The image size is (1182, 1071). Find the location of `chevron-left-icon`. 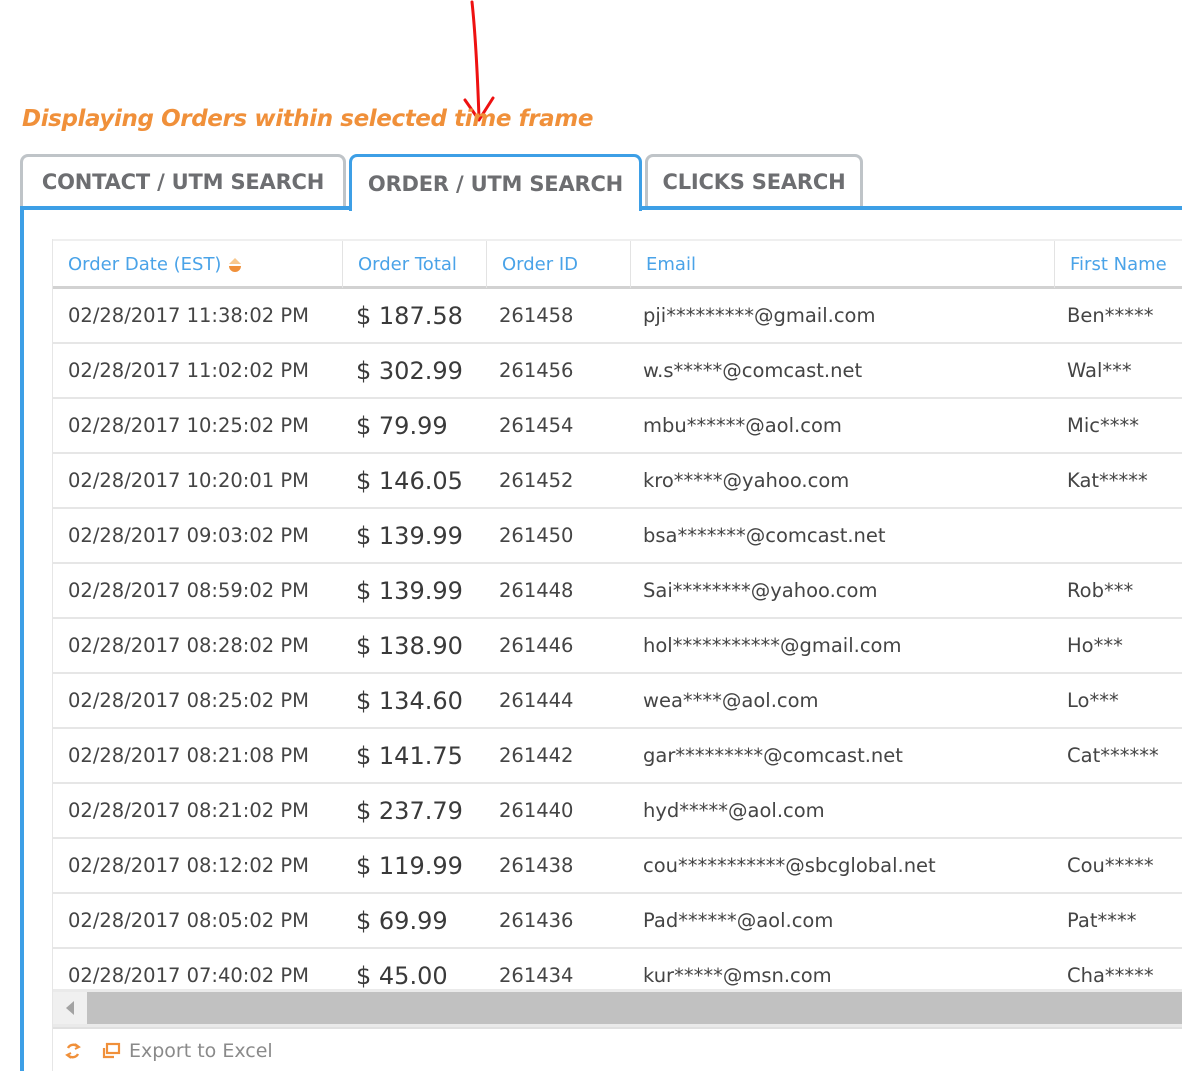

chevron-left-icon is located at coordinates (70, 1008).